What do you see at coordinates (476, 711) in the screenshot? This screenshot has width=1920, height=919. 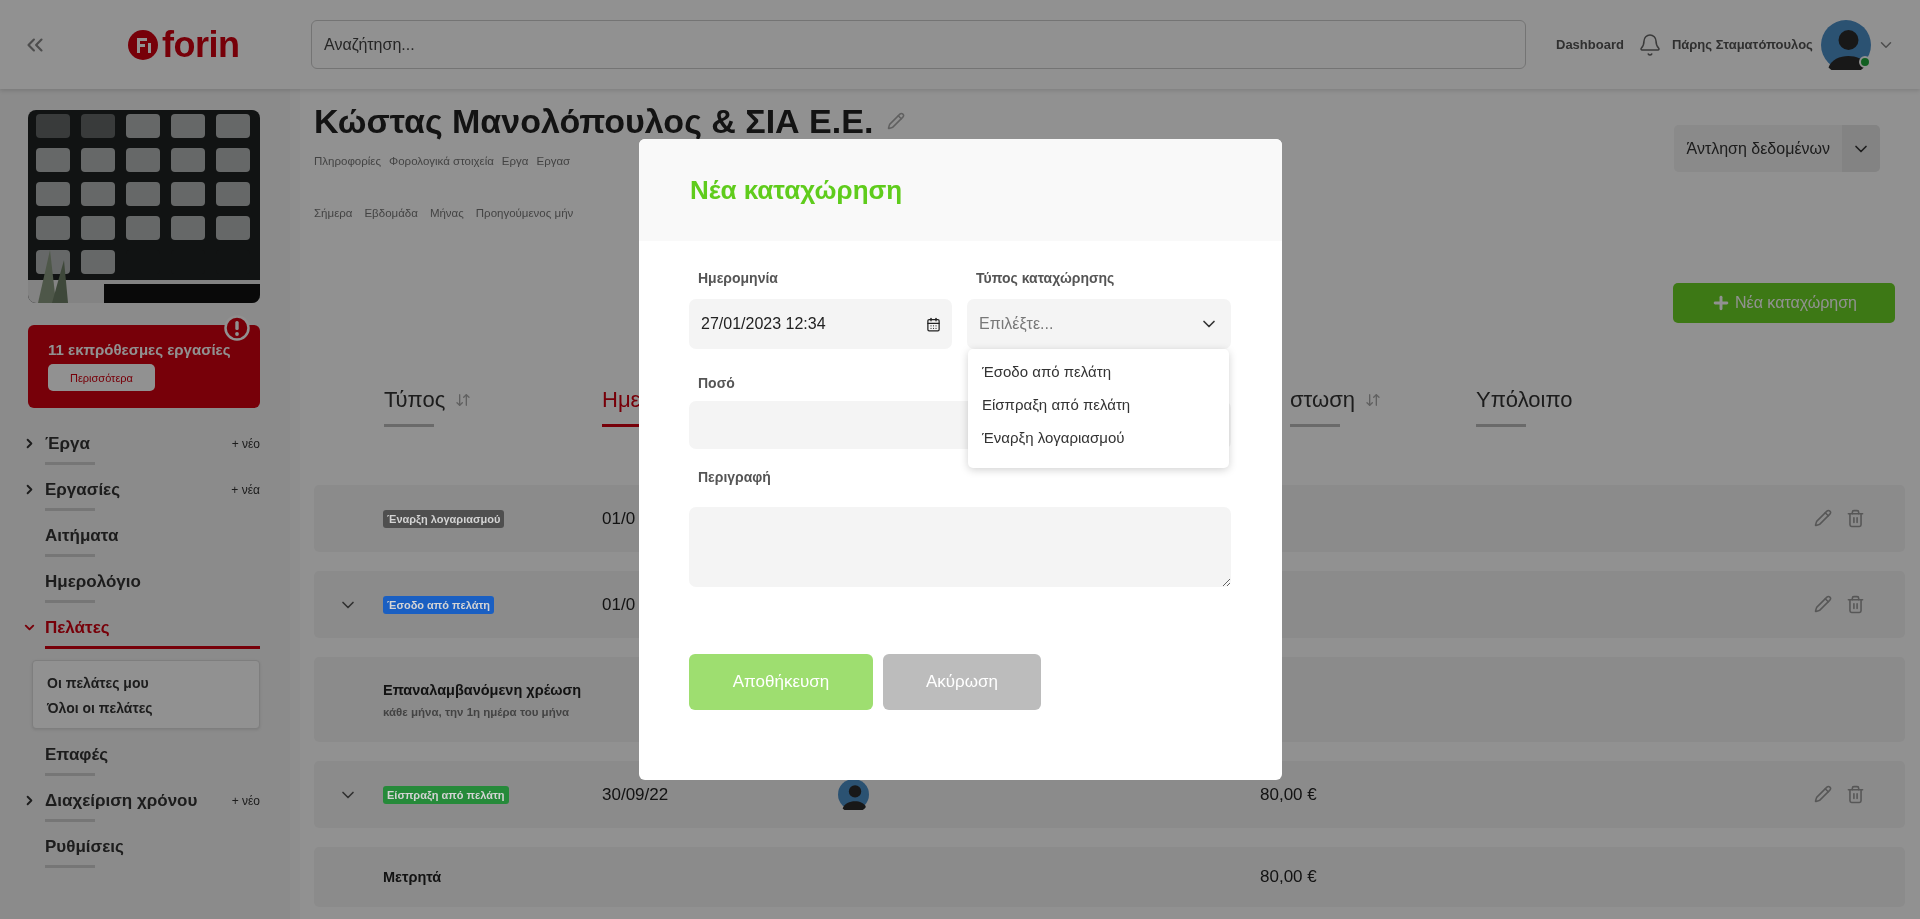 I see `recurring-schedule: κάθε μήνα, την 1η ημέρα του μήνα` at bounding box center [476, 711].